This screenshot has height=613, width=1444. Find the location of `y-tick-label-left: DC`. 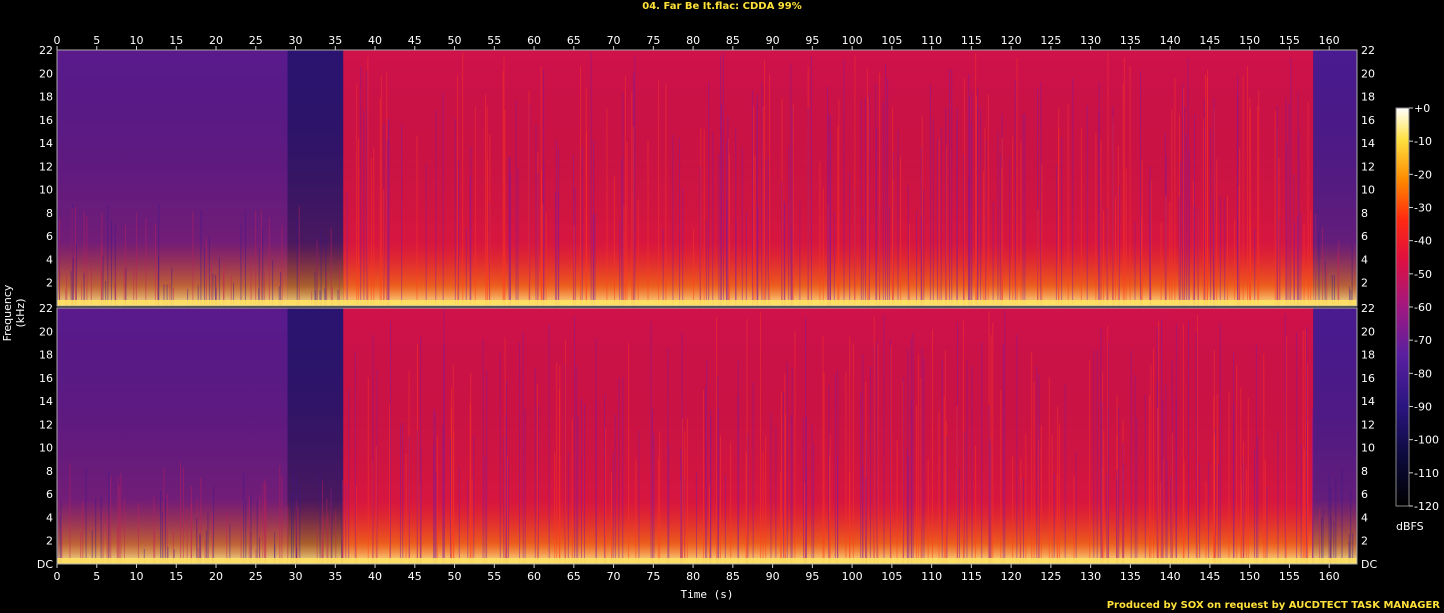

y-tick-label-left: DC is located at coordinates (45, 564).